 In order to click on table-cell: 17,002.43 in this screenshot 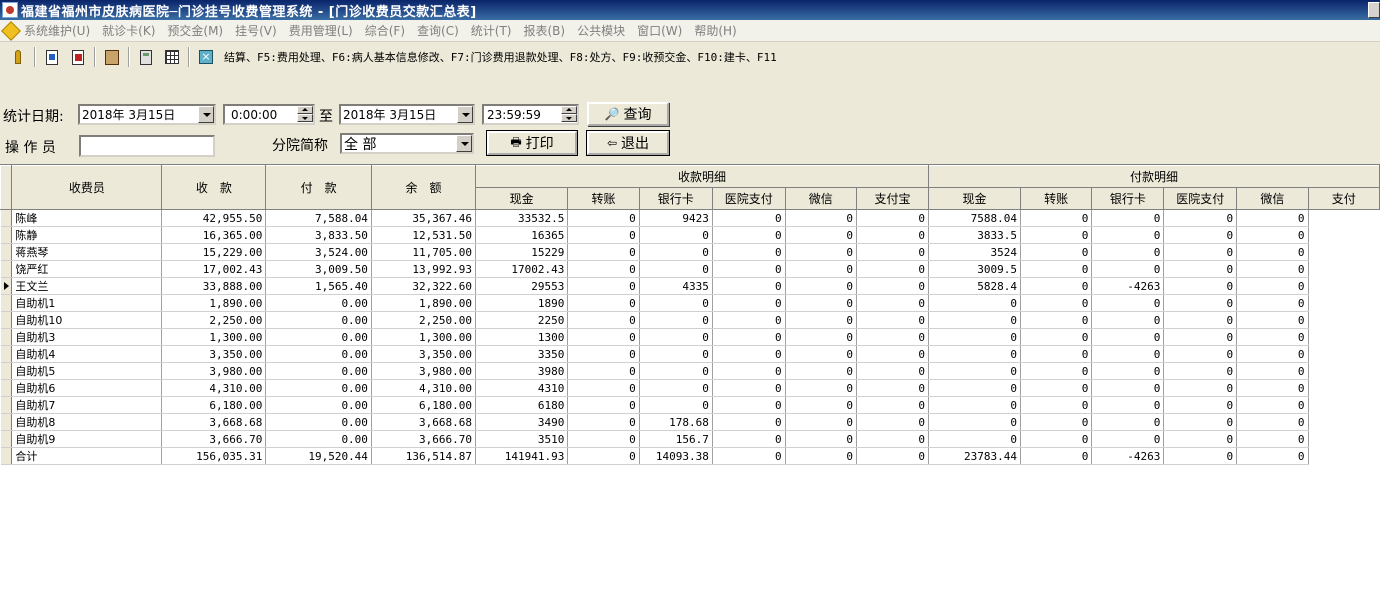, I will do `click(214, 269)`.